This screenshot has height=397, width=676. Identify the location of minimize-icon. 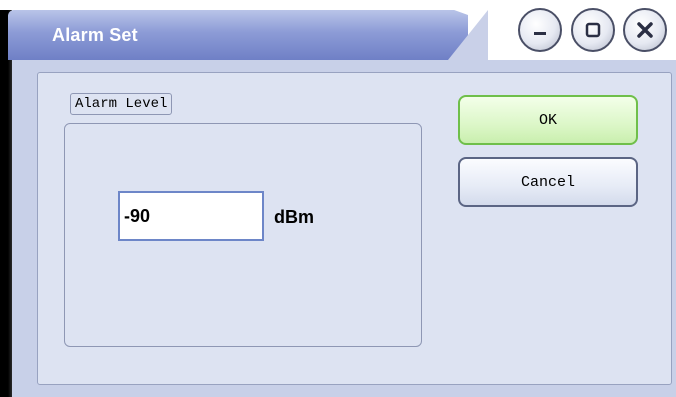
(540, 33).